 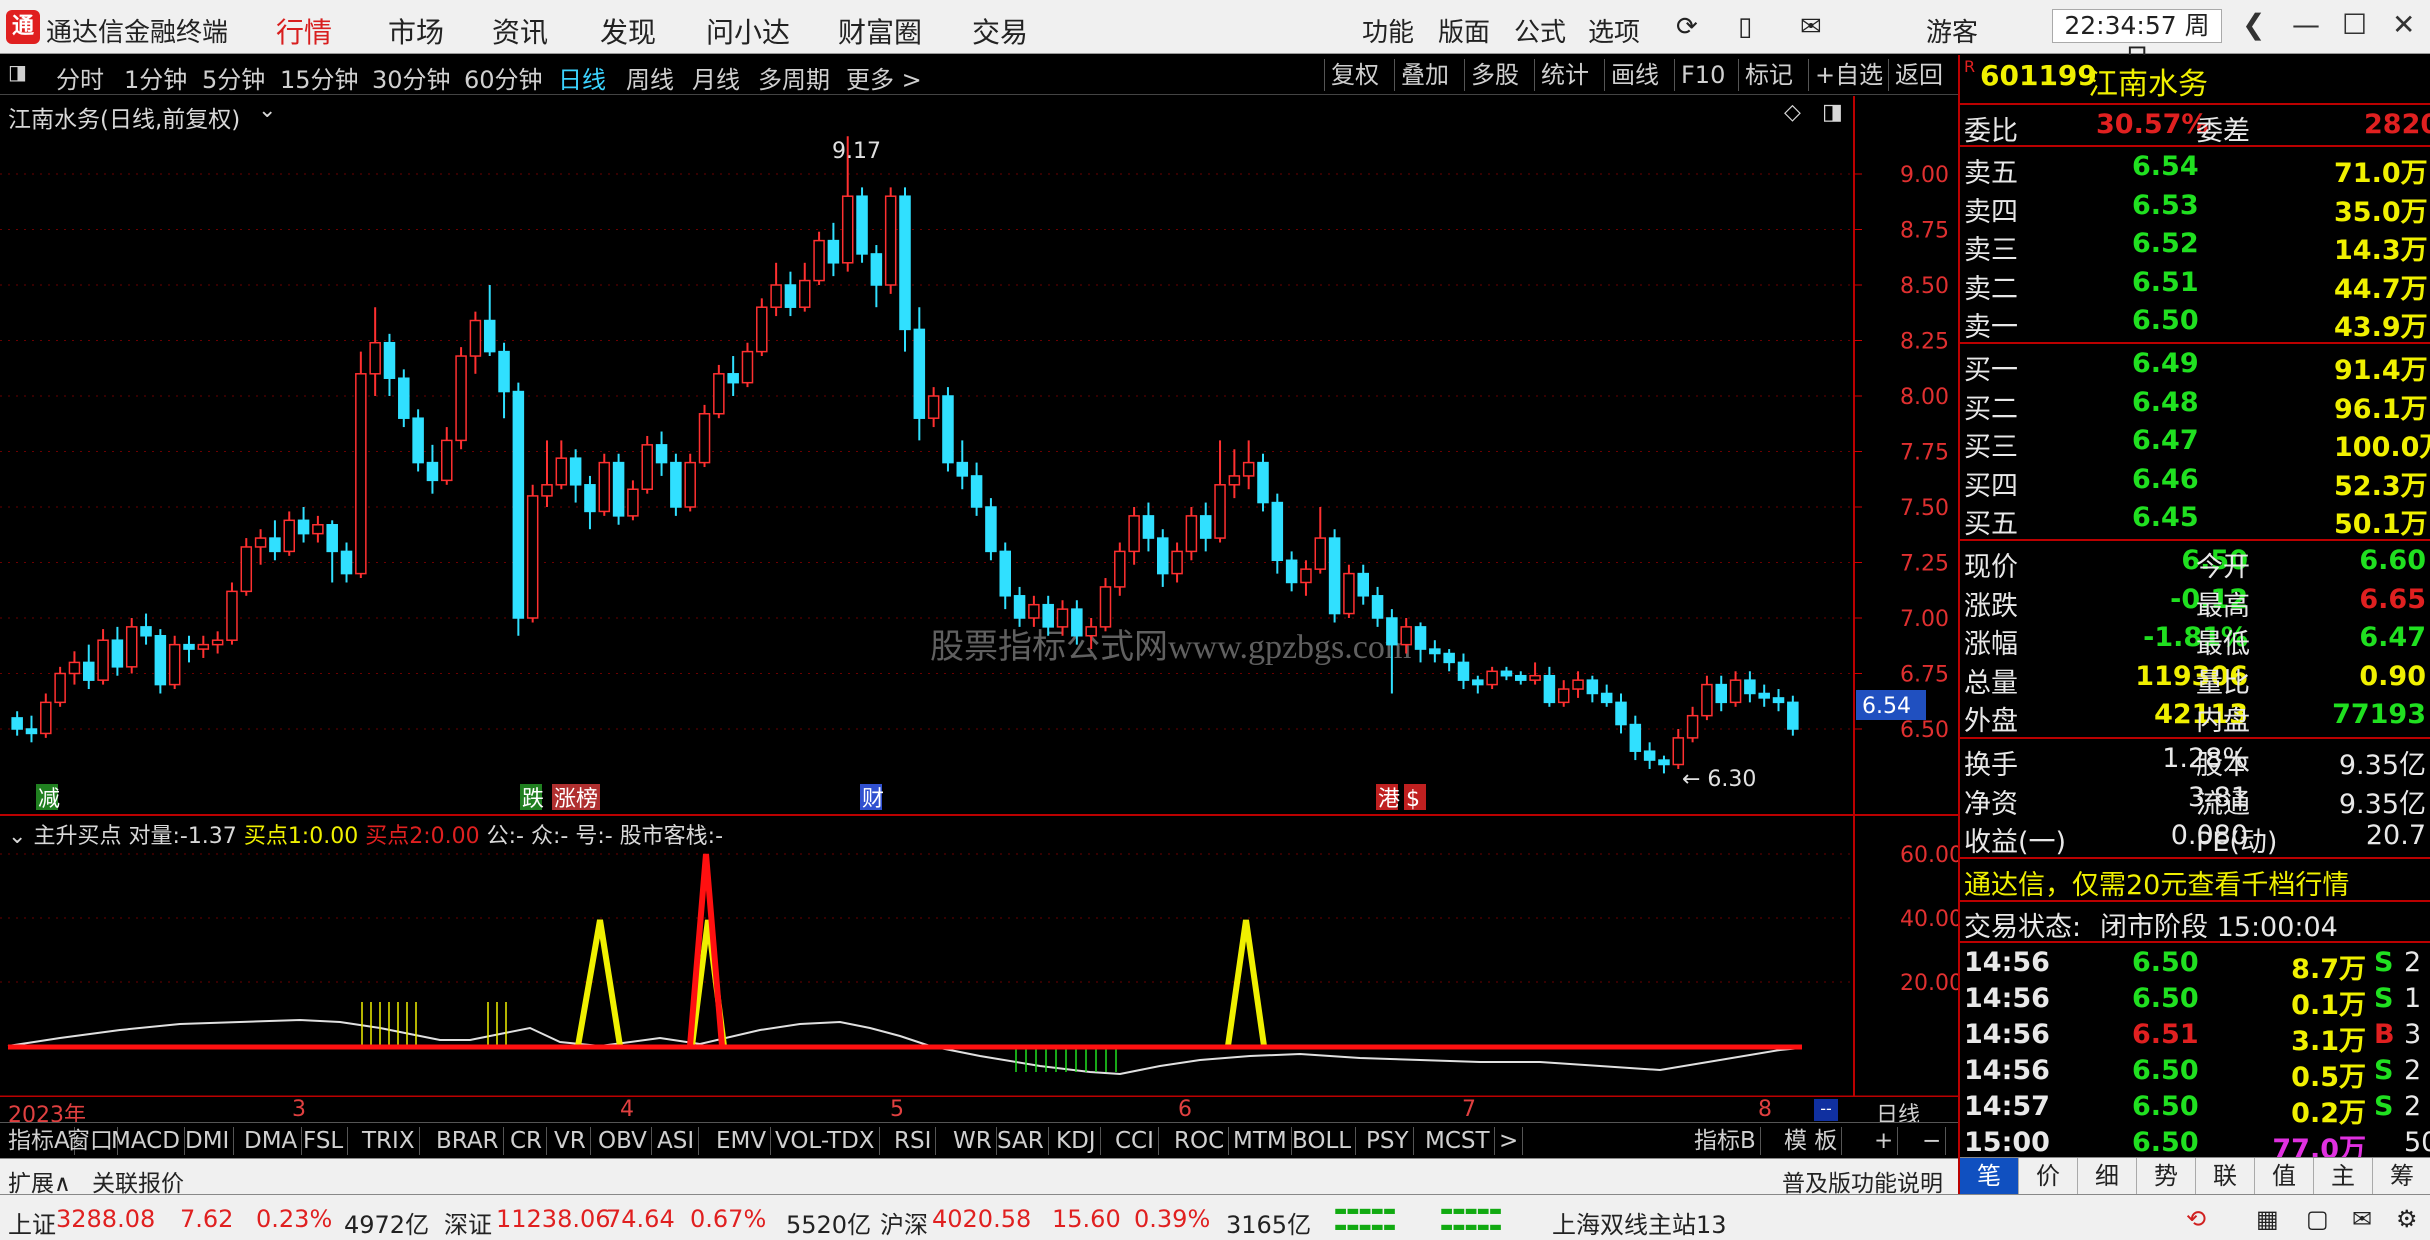 What do you see at coordinates (416, 31) in the screenshot?
I see `tab-shichang: 市场` at bounding box center [416, 31].